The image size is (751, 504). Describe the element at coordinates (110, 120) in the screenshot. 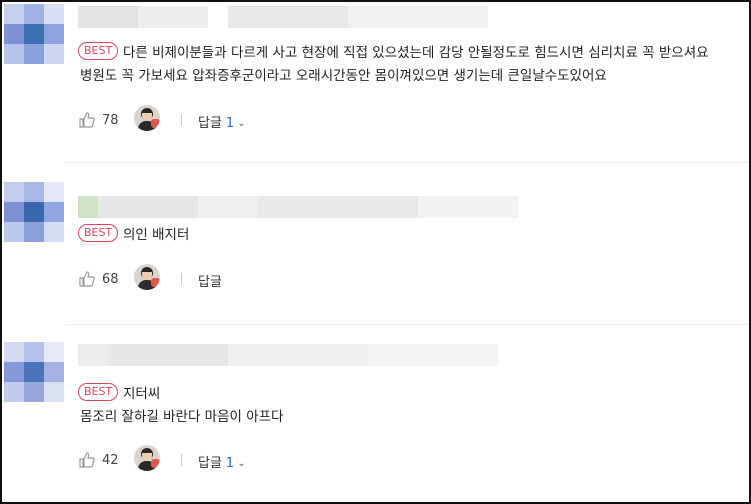

I see `like-count: 78` at that location.